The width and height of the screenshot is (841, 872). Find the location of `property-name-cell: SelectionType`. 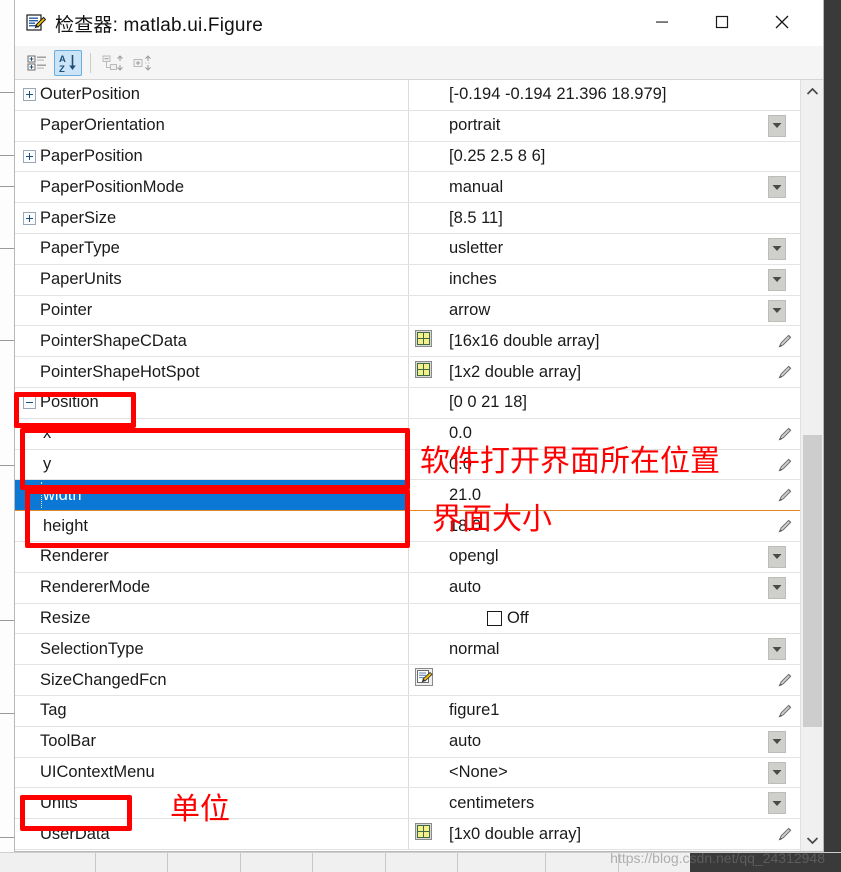

property-name-cell: SelectionType is located at coordinates (212, 649).